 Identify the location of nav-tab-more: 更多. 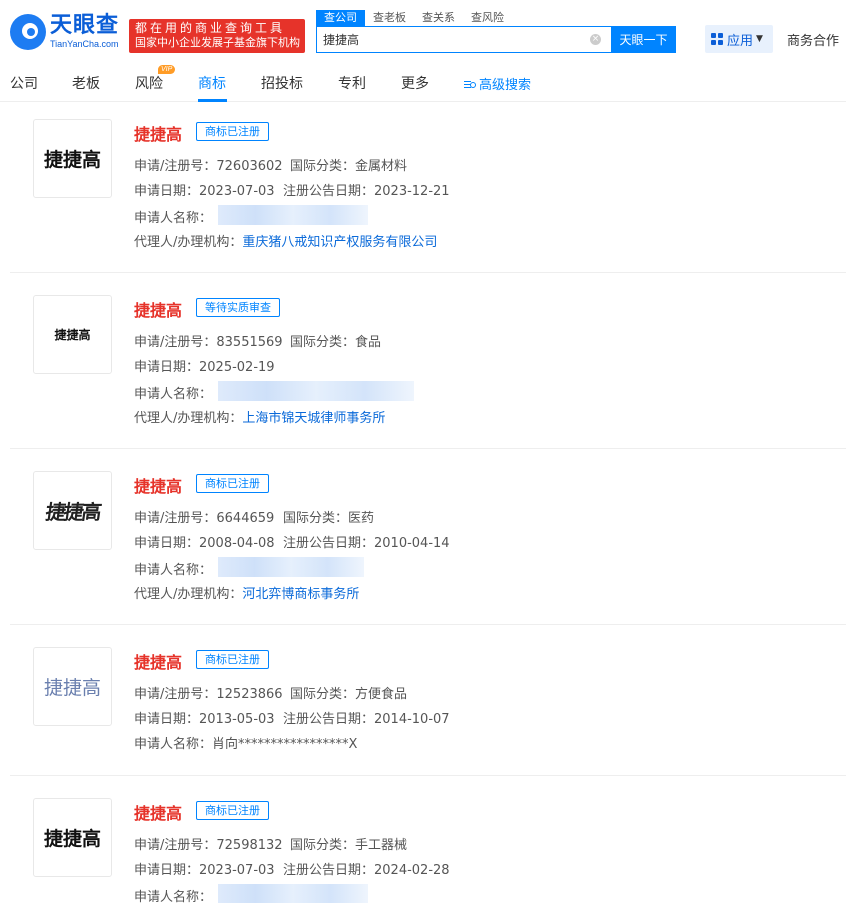
(415, 83).